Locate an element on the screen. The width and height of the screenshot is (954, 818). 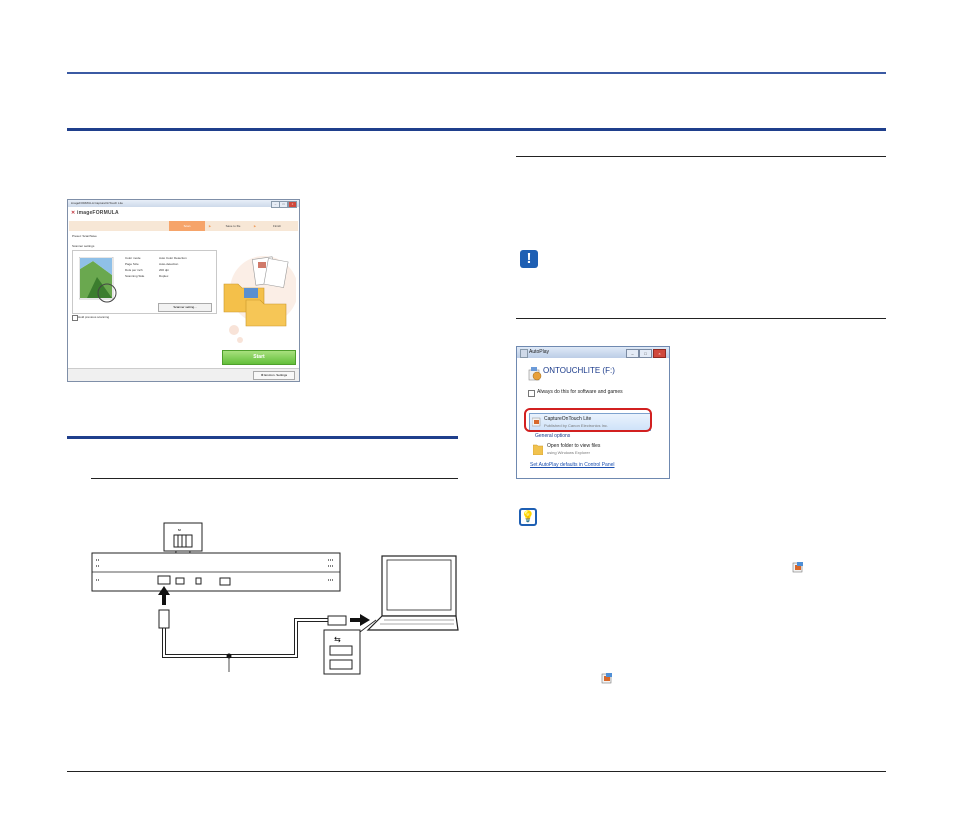
step-save: Save to file is located at coordinates (233, 226).